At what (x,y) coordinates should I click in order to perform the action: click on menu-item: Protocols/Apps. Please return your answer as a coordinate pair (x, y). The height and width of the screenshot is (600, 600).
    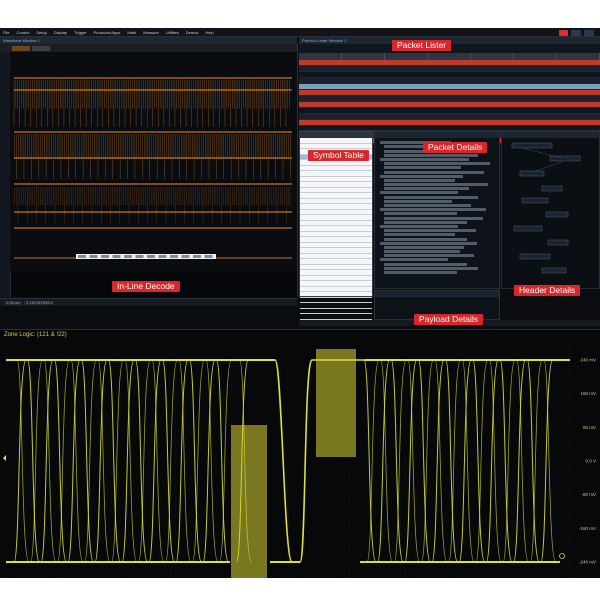
    Looking at the image, I should click on (106, 32).